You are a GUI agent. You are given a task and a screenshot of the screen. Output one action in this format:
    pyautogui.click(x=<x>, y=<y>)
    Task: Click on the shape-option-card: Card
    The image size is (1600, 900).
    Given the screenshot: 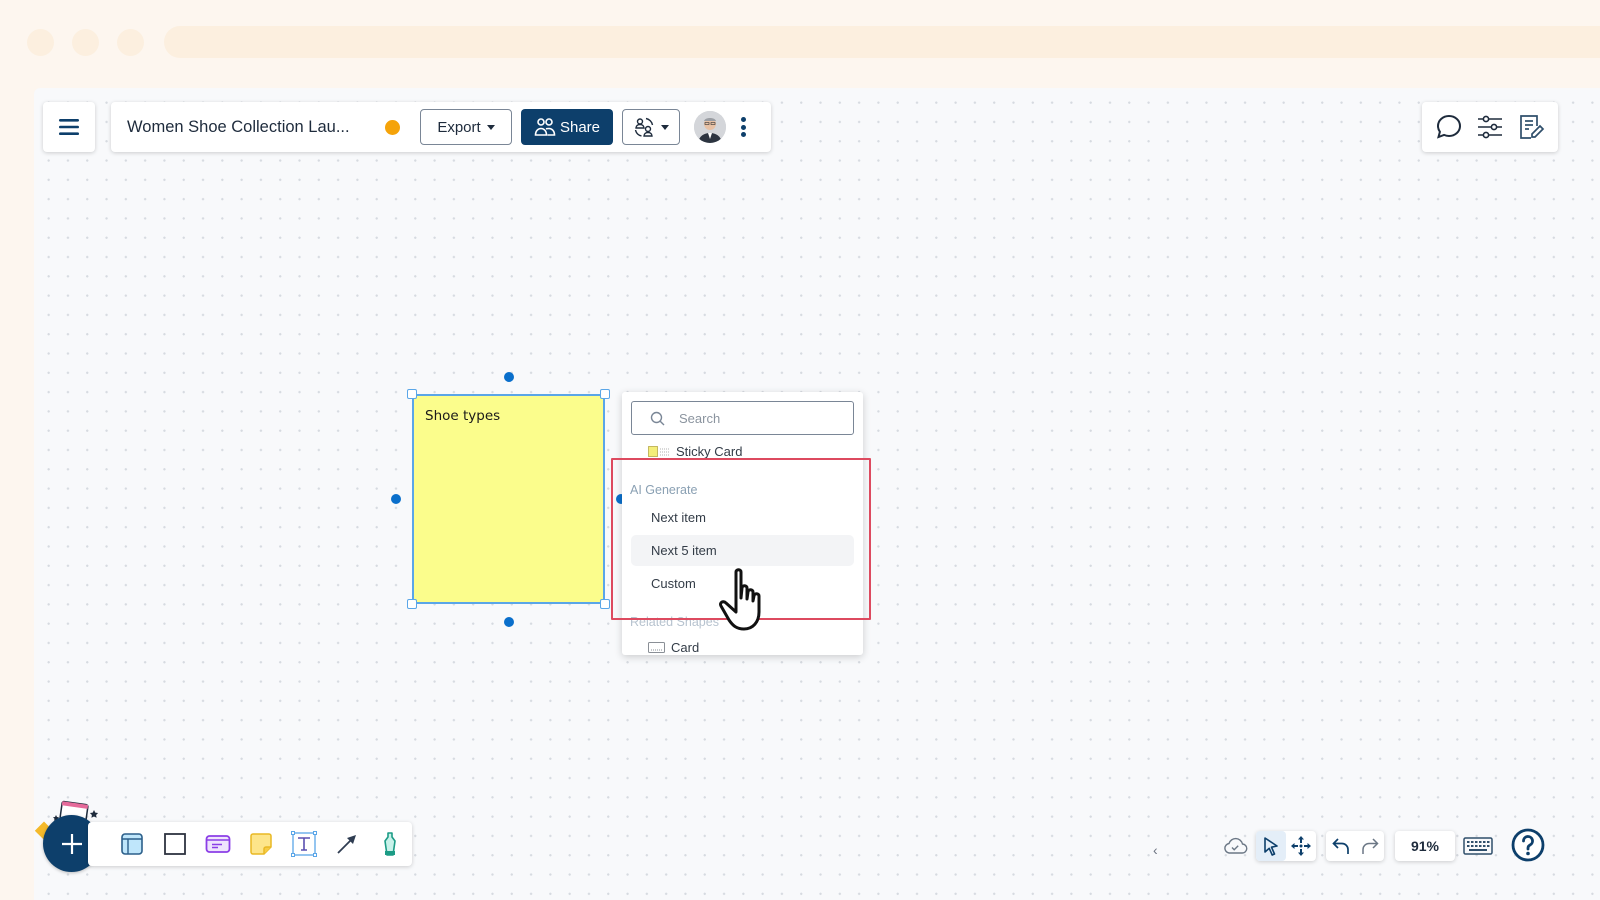 What is the action you would take?
    pyautogui.click(x=673, y=647)
    